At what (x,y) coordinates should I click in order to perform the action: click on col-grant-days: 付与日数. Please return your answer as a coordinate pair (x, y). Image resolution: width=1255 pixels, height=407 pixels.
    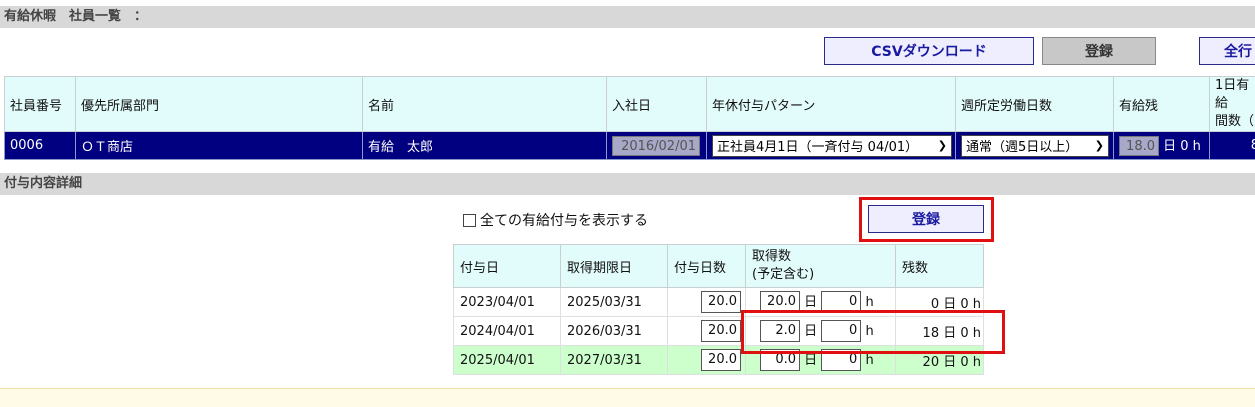
    Looking at the image, I should click on (707, 266).